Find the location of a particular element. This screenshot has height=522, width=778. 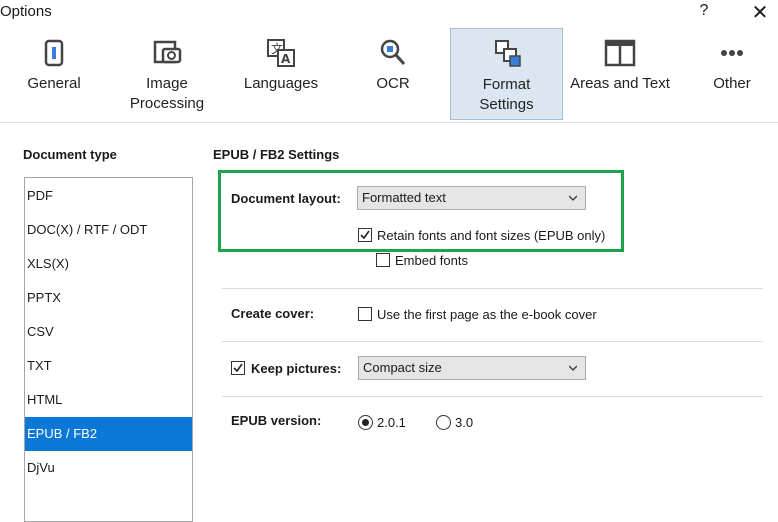

tab-format-settings: Format Settings is located at coordinates (506, 74).